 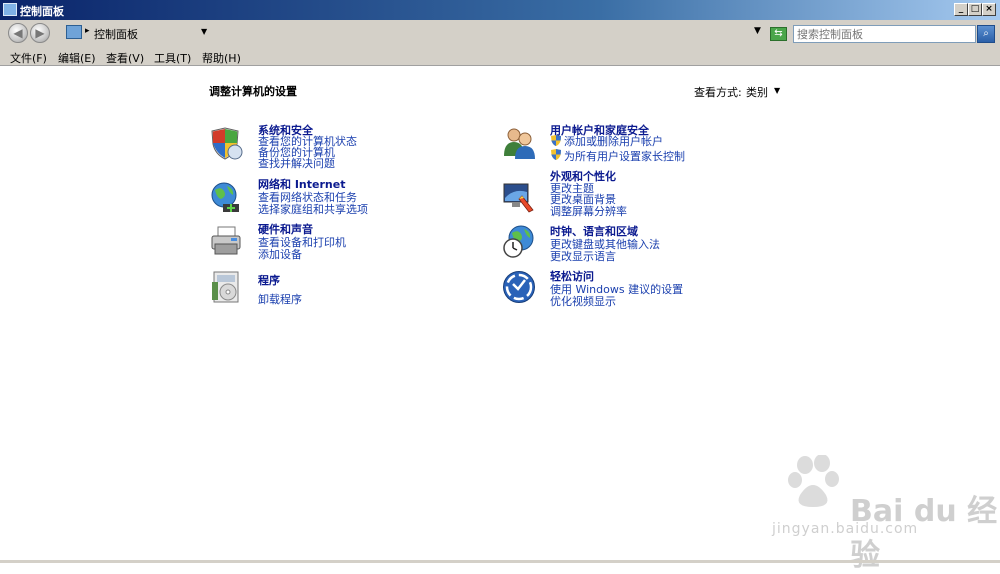 I want to click on breadcrumb-dropdown-icon: ▼, so click(x=204, y=31).